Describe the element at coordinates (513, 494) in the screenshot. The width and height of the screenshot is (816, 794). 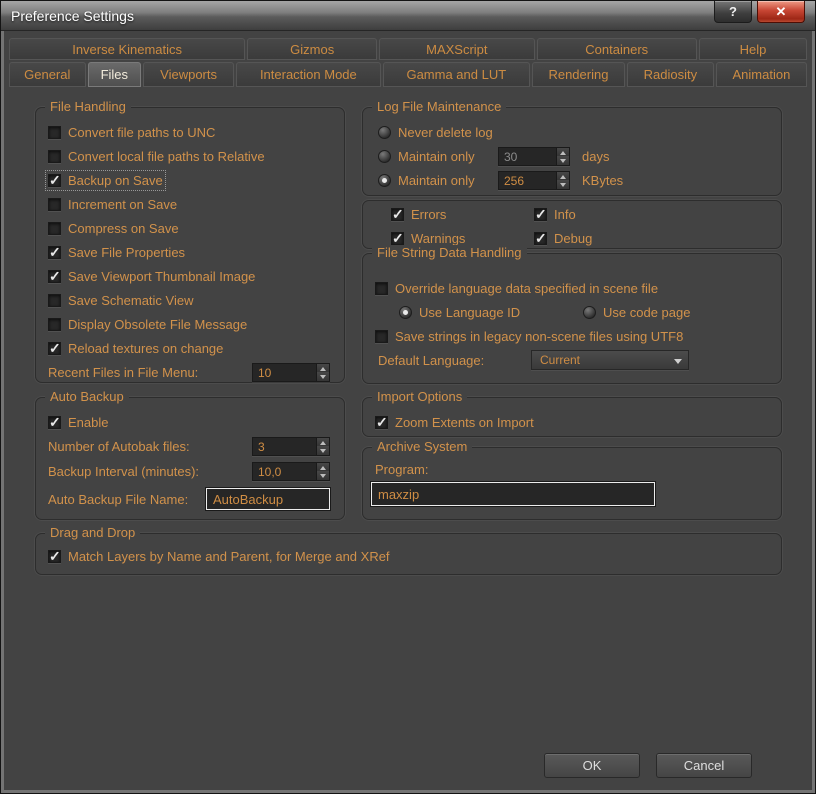
I see `archive-program-input` at that location.